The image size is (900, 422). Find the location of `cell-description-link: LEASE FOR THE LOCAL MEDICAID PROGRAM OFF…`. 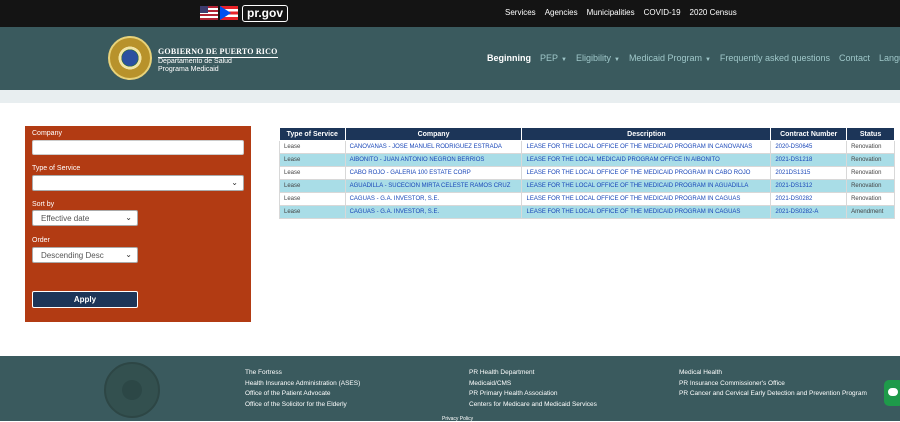

cell-description-link: LEASE FOR THE LOCAL MEDICAID PROGRAM OFF… is located at coordinates (646, 160).